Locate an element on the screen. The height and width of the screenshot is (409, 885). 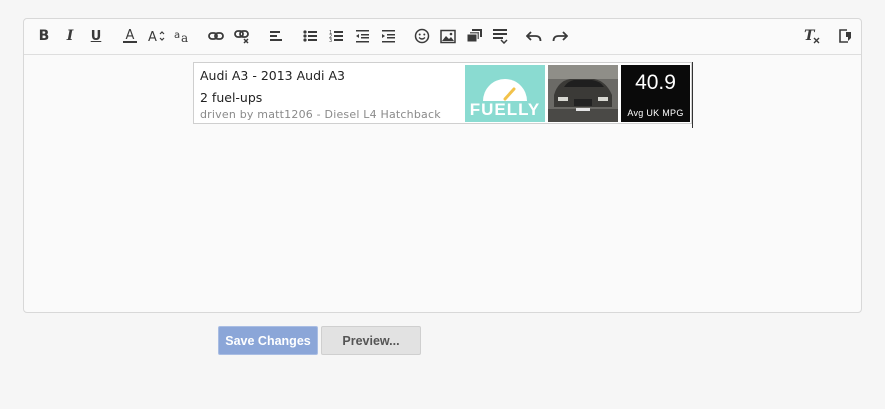
mpg-value: 40.9 is located at coordinates (655, 82).